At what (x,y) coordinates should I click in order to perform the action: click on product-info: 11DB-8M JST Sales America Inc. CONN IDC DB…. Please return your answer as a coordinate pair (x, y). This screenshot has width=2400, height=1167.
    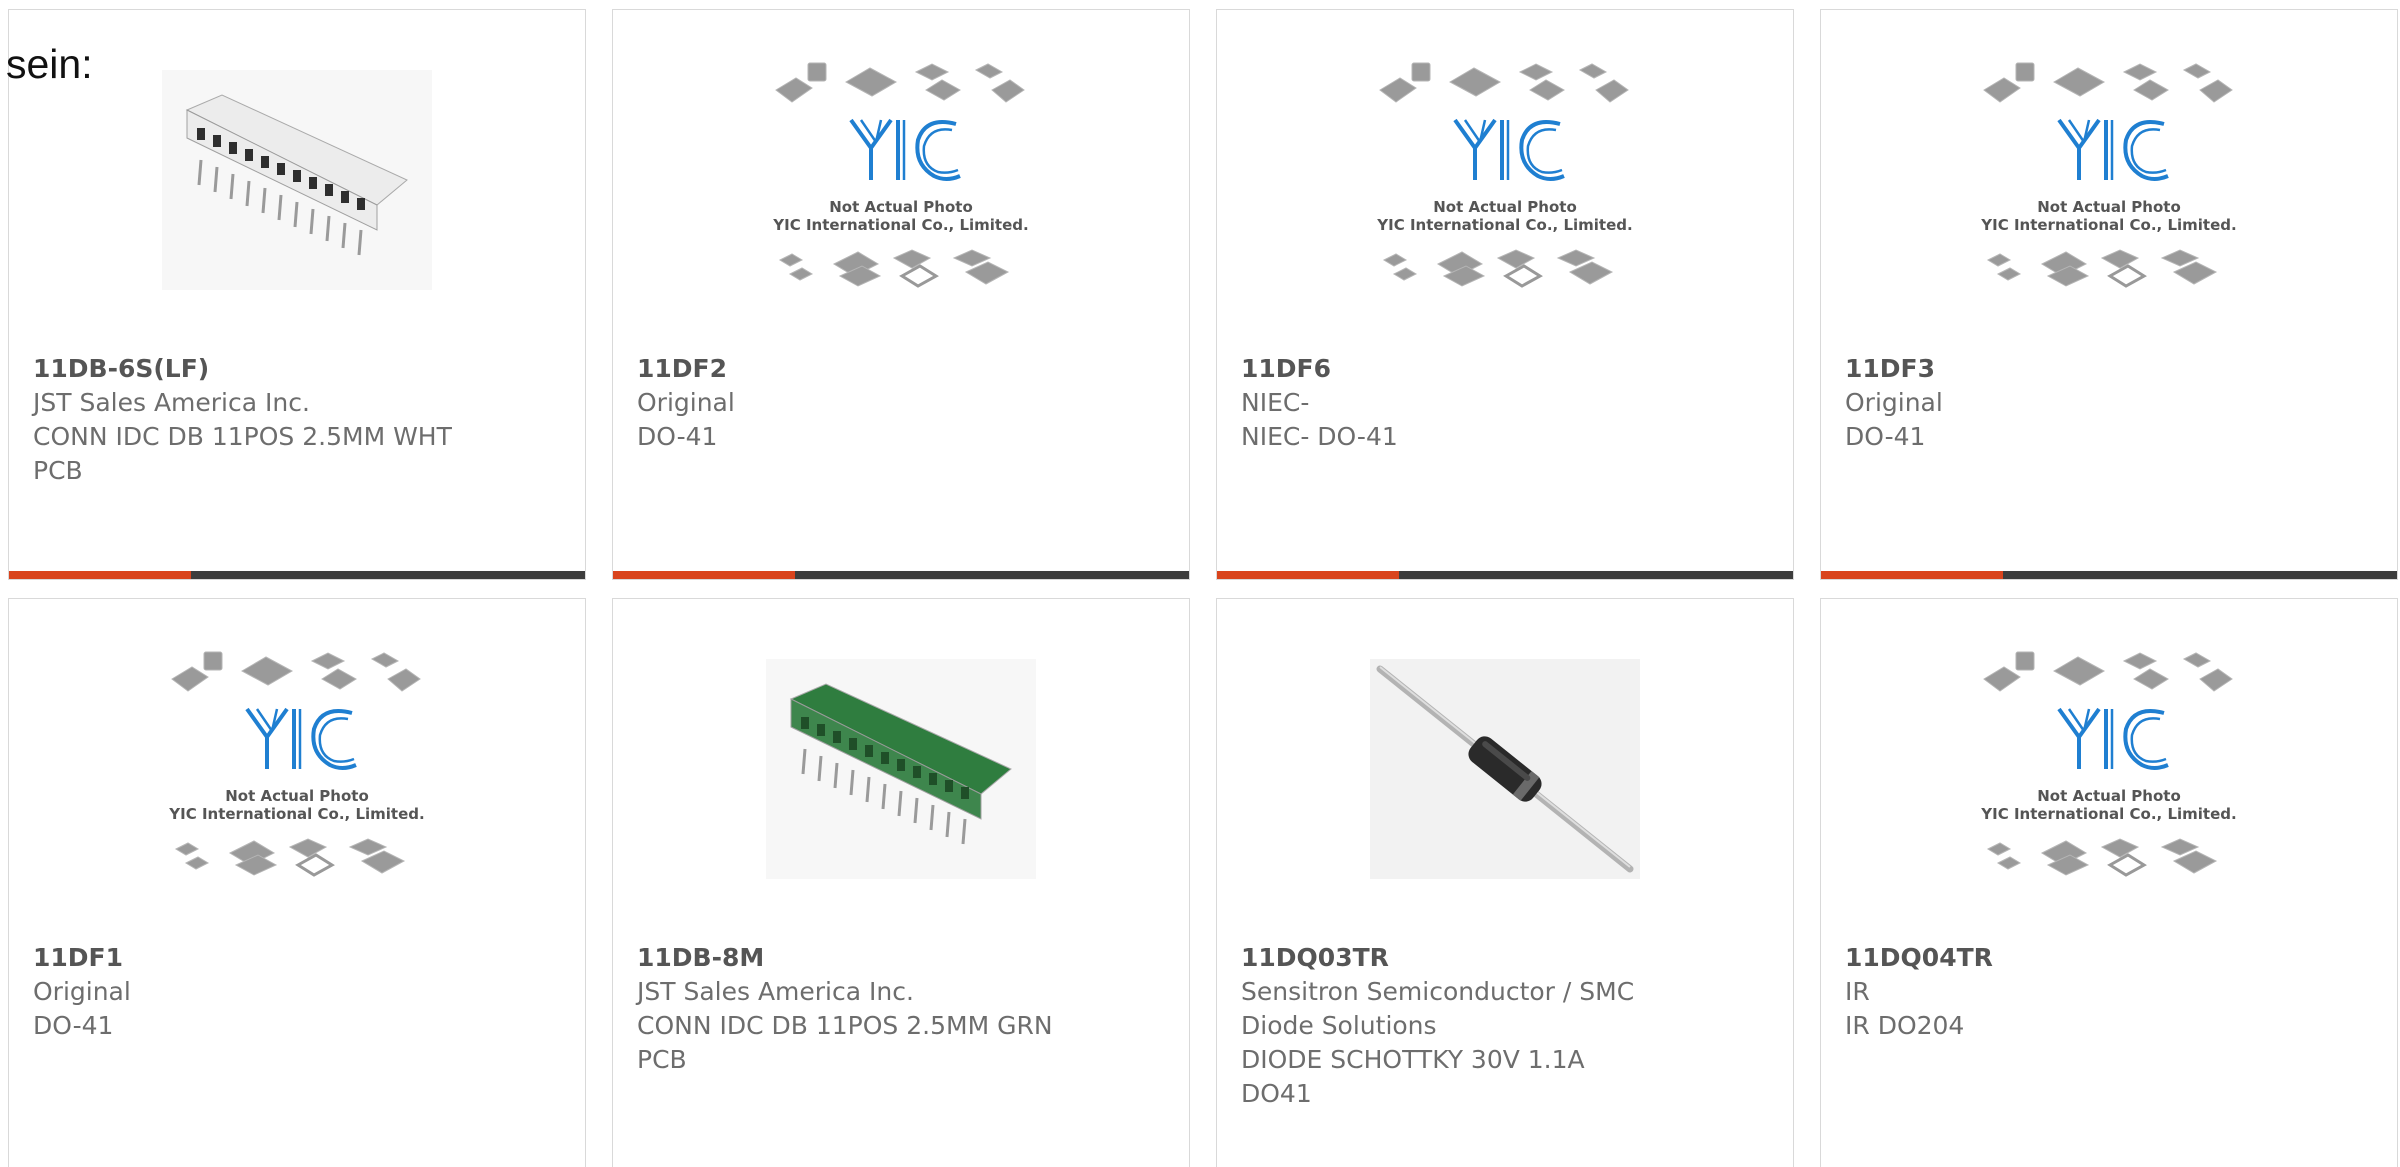
    Looking at the image, I should click on (863, 1009).